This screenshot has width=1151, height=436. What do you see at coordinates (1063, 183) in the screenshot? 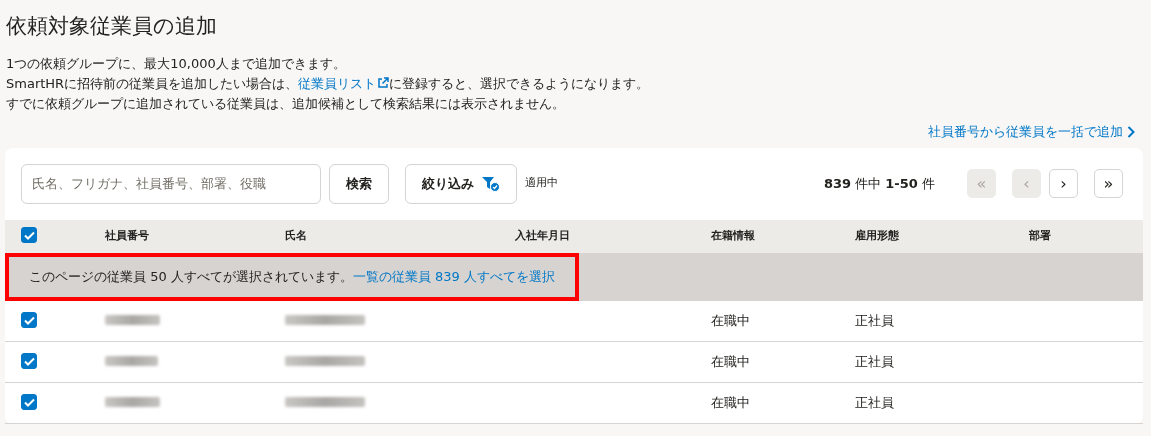
I see `next-page-button: ›` at bounding box center [1063, 183].